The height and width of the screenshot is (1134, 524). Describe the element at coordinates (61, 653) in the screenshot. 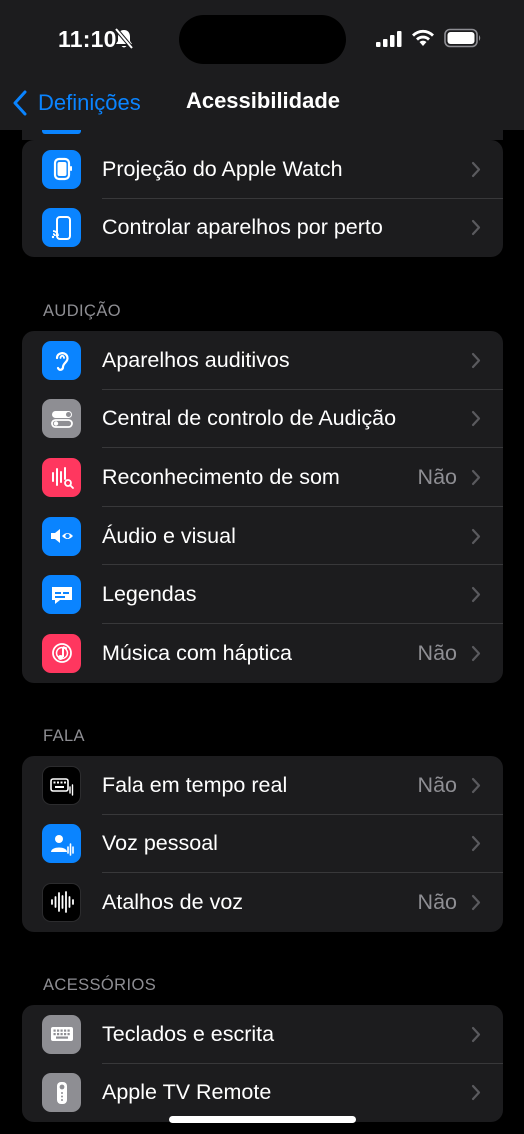

I see `music-haptic-icon` at that location.